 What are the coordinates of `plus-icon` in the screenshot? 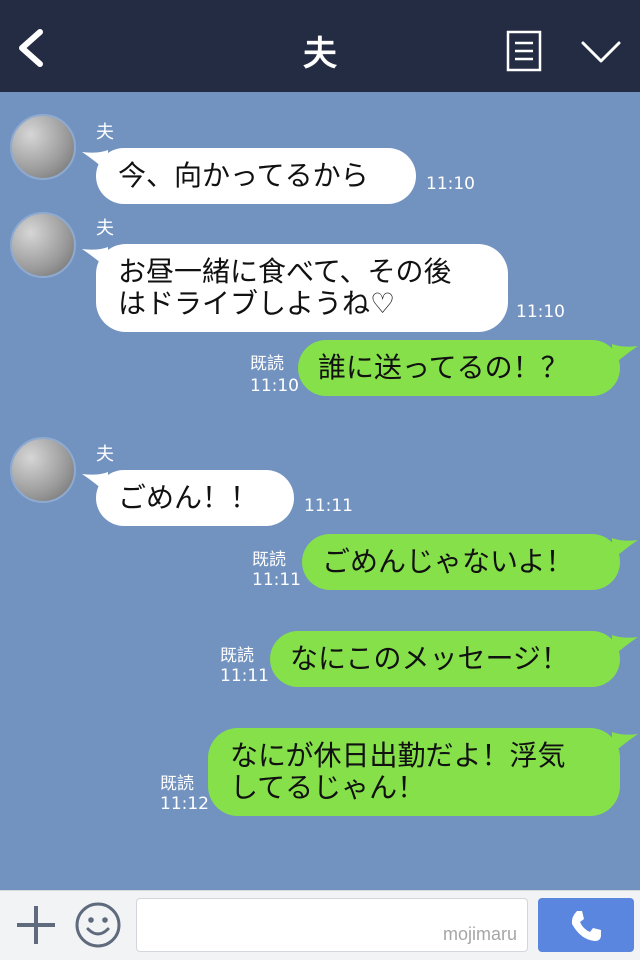 It's located at (36, 925).